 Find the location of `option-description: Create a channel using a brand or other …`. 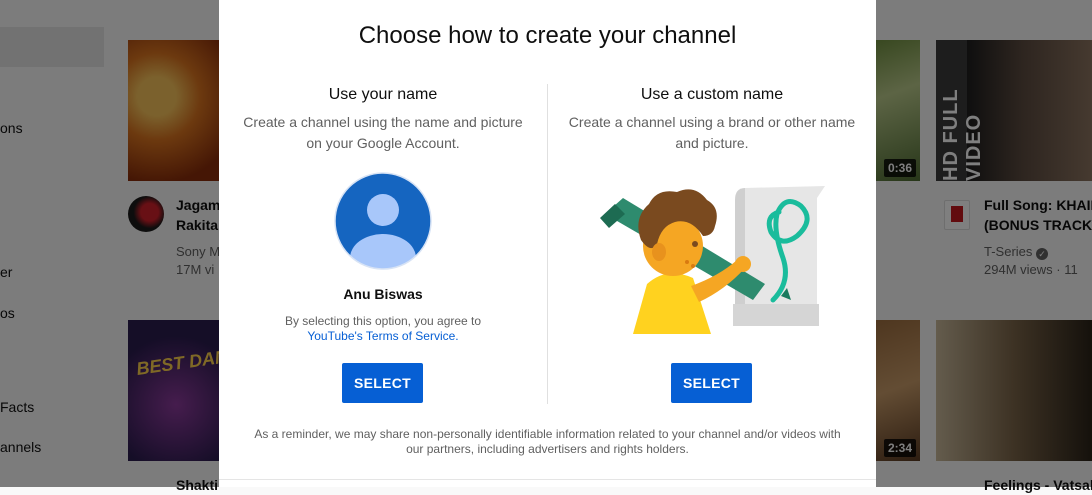

option-description: Create a channel using a brand or other … is located at coordinates (712, 132).